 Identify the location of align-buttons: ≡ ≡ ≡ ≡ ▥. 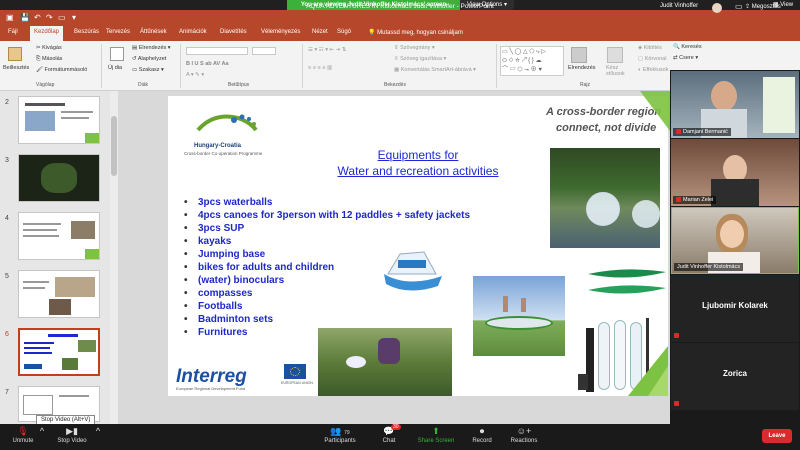
(320, 68).